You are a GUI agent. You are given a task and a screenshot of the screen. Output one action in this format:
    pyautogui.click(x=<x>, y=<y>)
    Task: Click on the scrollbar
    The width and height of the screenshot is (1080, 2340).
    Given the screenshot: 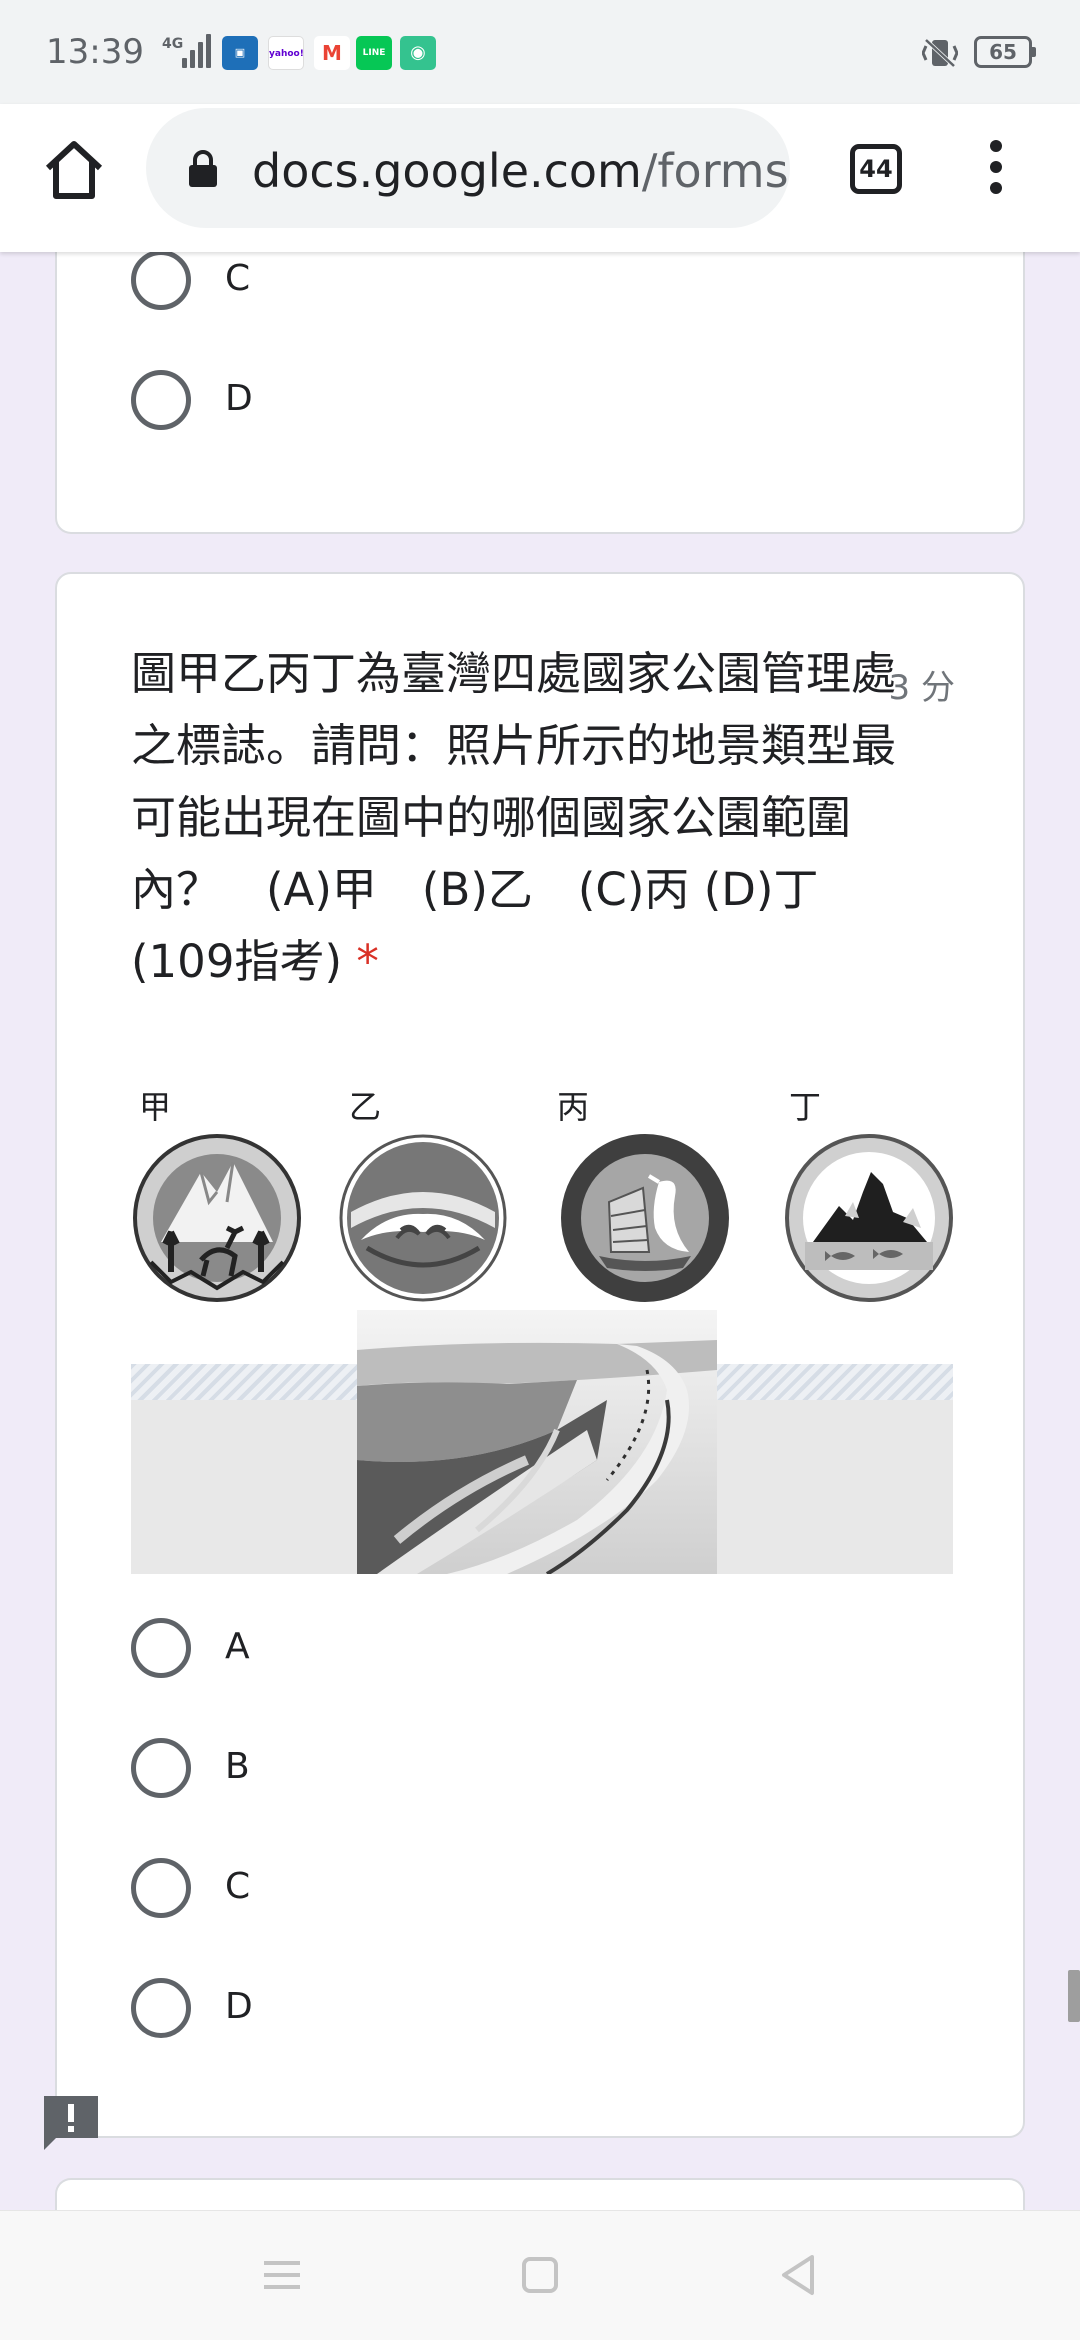 What is the action you would take?
    pyautogui.click(x=1074, y=1996)
    